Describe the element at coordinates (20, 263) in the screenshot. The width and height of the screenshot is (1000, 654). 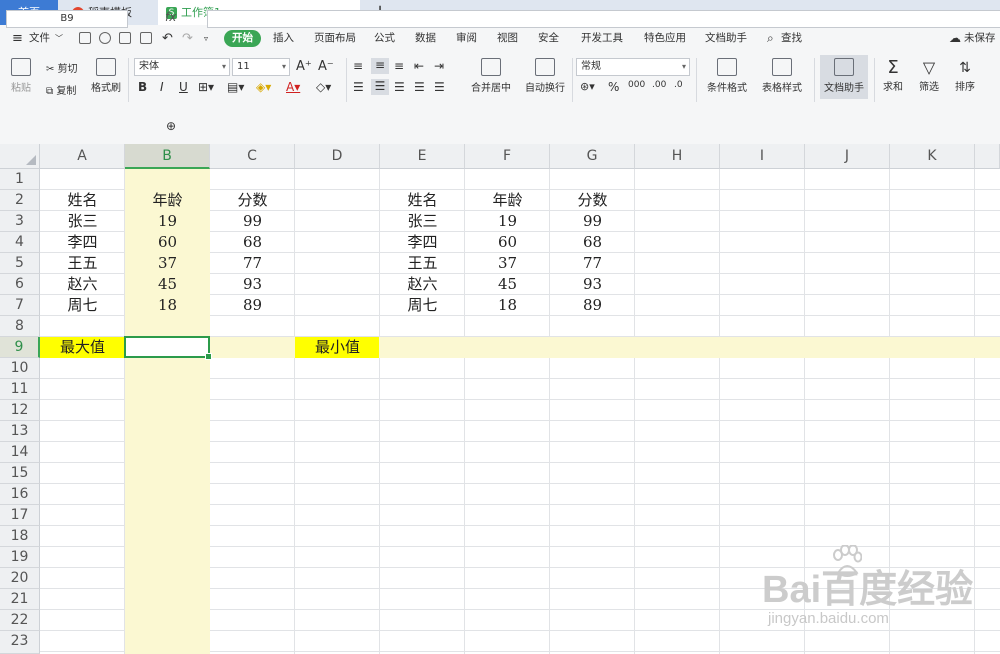
I see `row-header-5: 5` at that location.